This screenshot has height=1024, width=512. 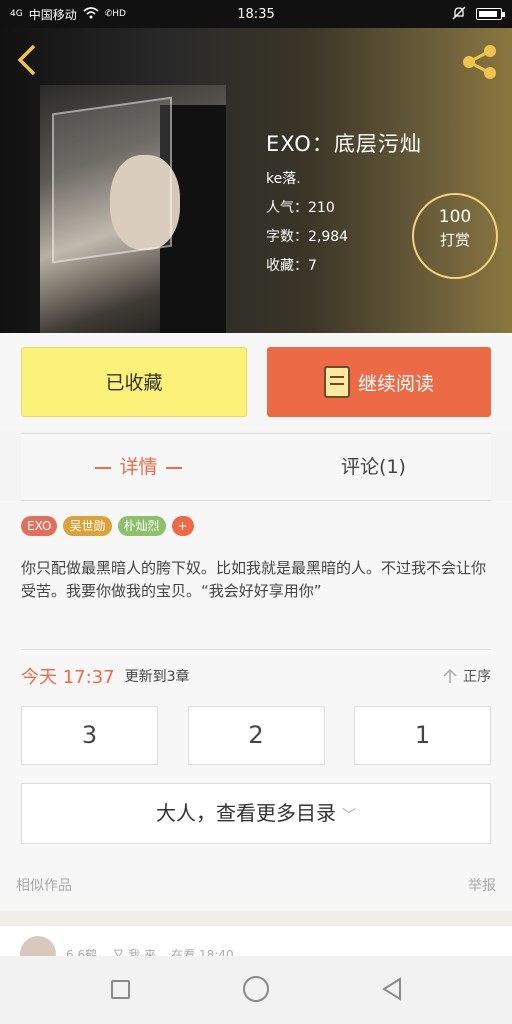 I want to click on more-catalog-button: 大人，查看更多目录 ﹀, so click(x=256, y=813).